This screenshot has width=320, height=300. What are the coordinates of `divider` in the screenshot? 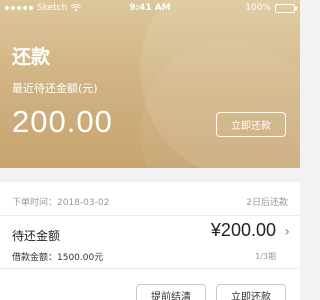 It's located at (150, 268).